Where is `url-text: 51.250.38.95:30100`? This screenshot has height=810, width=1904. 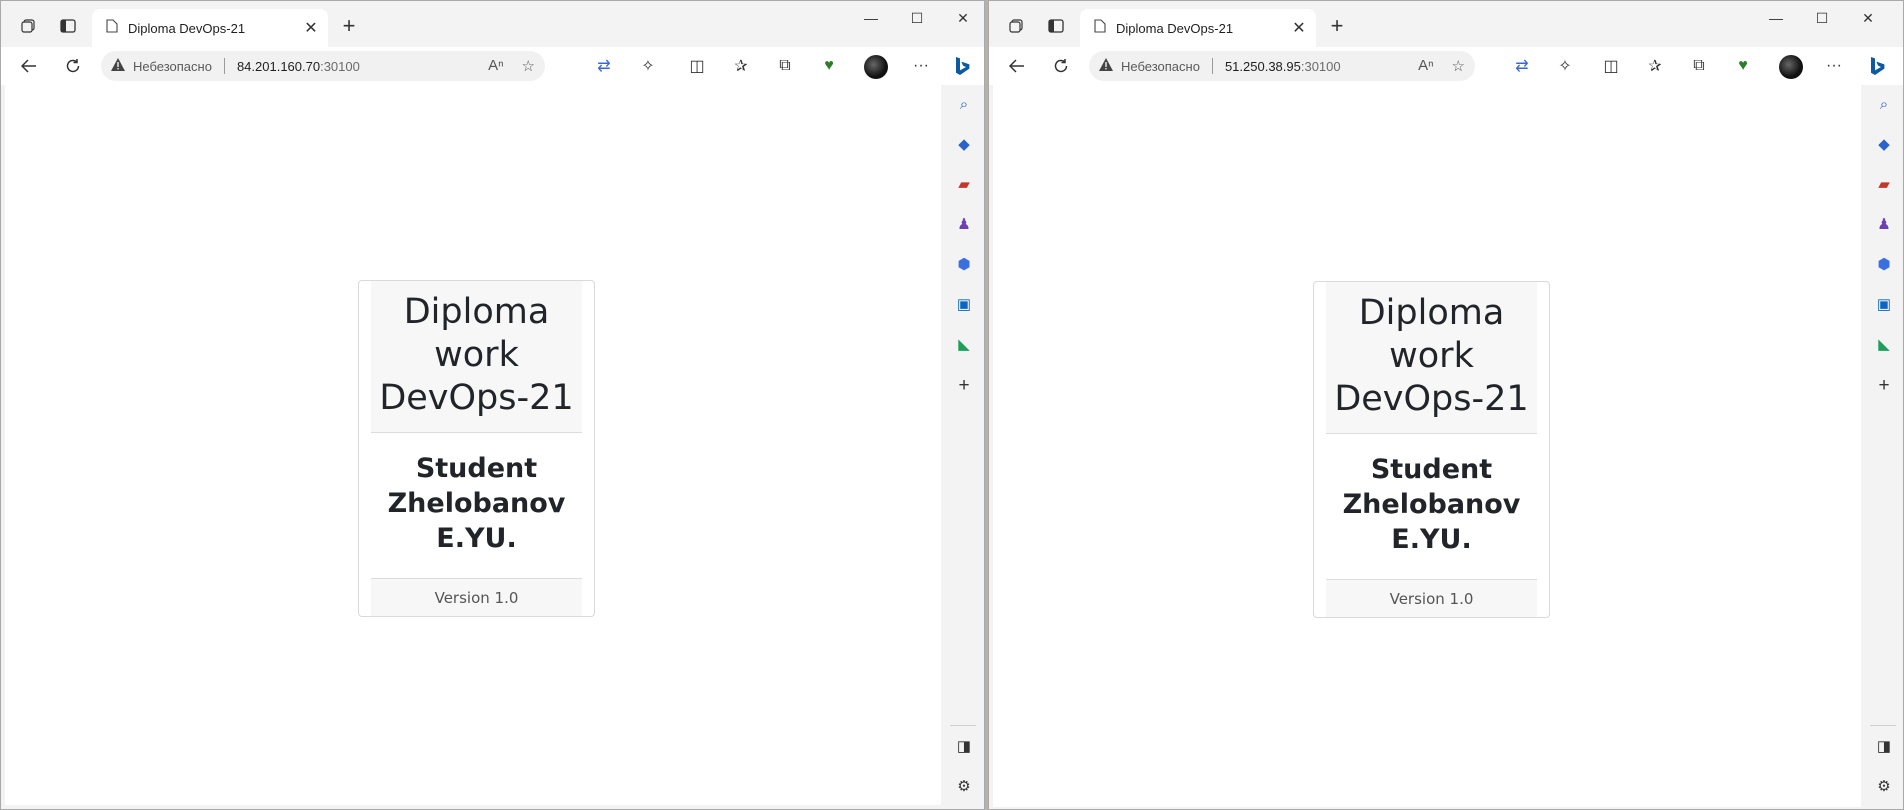
url-text: 51.250.38.95:30100 is located at coordinates (1283, 66).